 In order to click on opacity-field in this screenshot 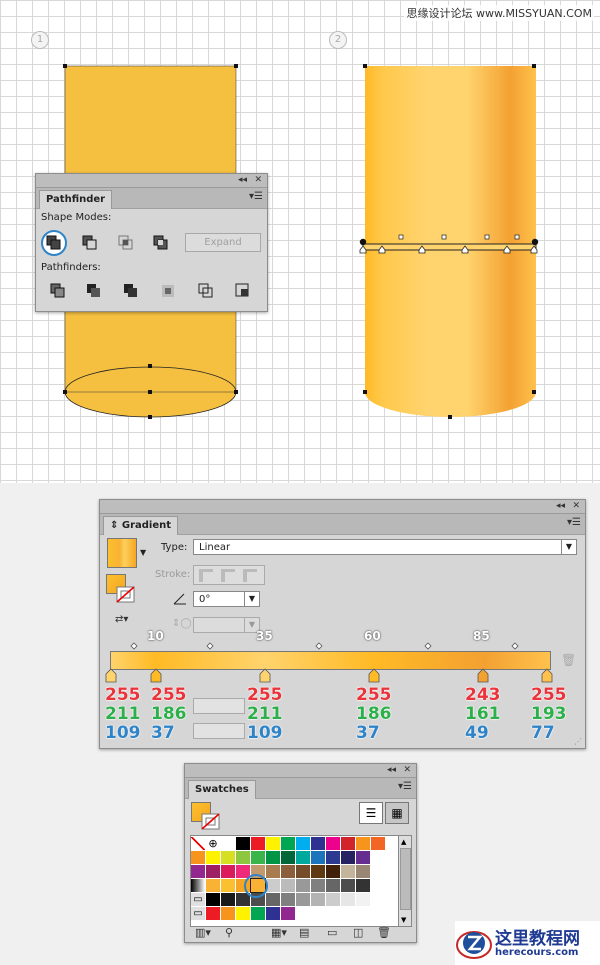, I will do `click(219, 706)`.